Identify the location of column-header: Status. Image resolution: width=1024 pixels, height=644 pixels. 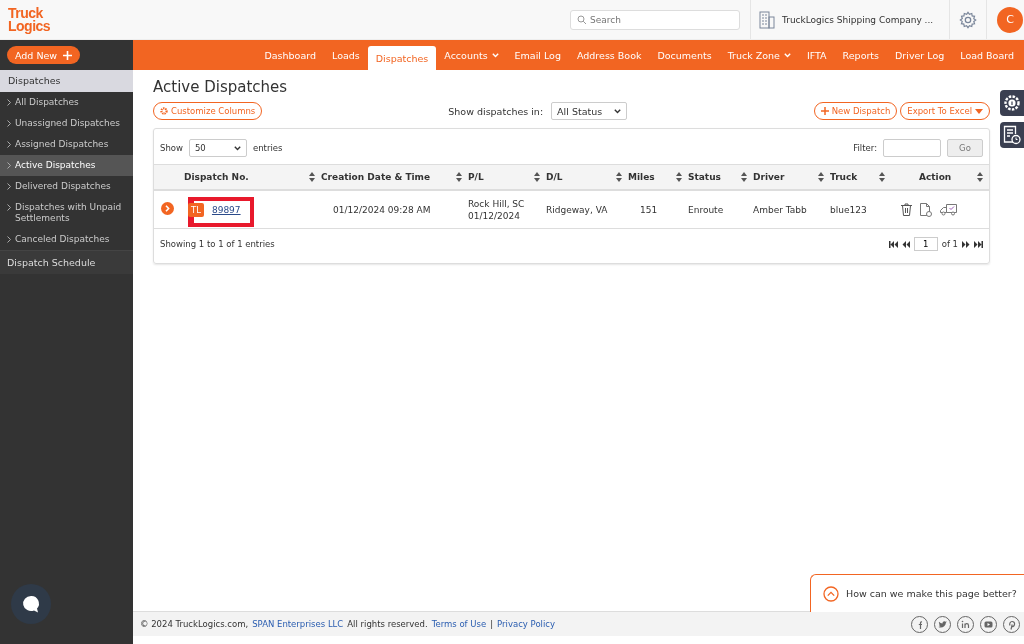
(704, 177).